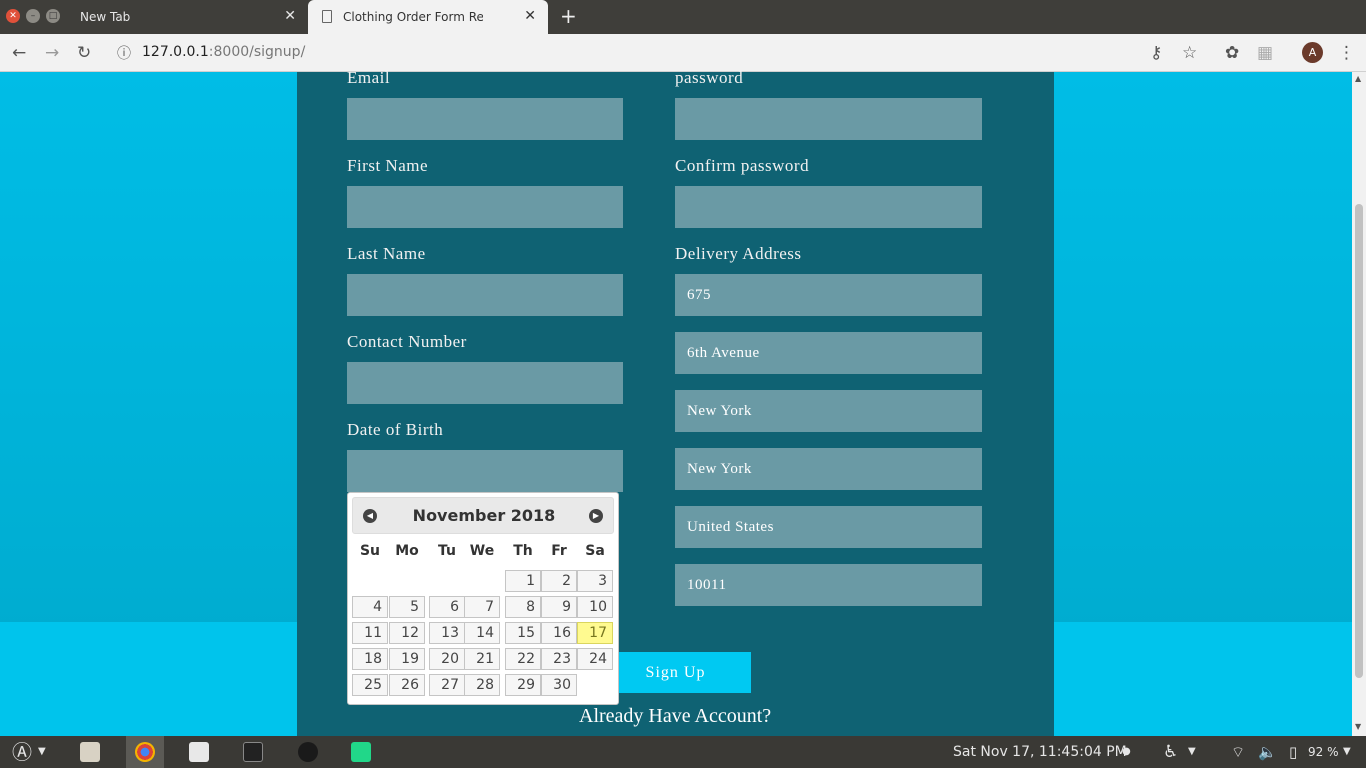 This screenshot has height=768, width=1366. Describe the element at coordinates (828, 585) in the screenshot. I see `zip-field: 10011` at that location.